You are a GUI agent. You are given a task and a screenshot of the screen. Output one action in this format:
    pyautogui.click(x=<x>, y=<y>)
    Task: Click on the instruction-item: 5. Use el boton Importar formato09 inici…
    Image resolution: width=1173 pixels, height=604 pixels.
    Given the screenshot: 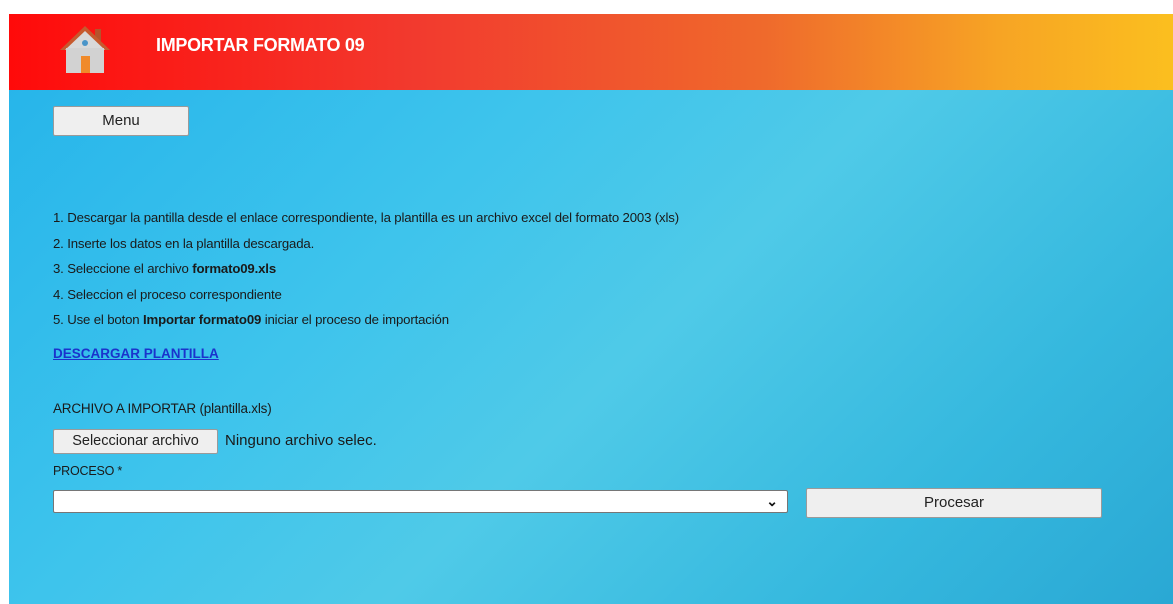 What is the action you would take?
    pyautogui.click(x=366, y=323)
    